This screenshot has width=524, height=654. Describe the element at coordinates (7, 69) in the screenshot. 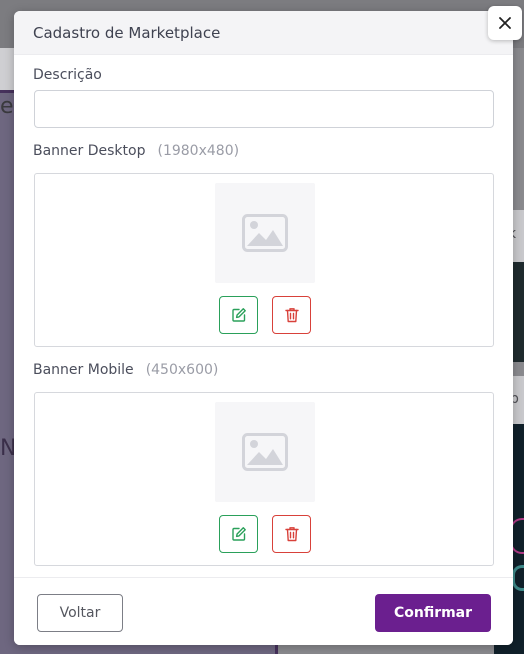

I see `background-strip` at that location.